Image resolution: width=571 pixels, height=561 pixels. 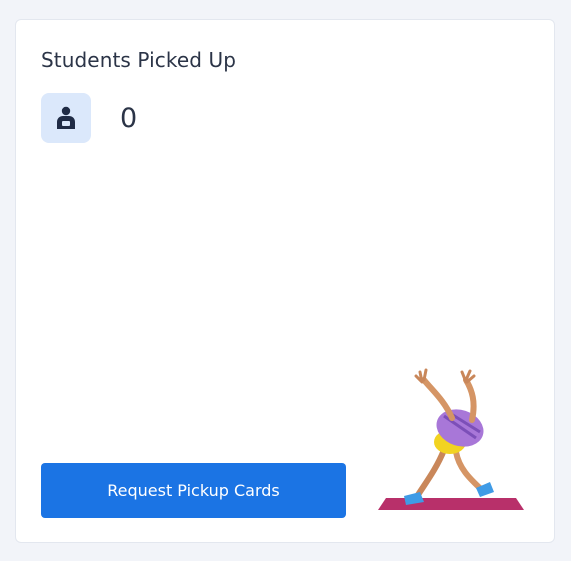 I want to click on card-title: Students Picked Up, so click(x=139, y=60).